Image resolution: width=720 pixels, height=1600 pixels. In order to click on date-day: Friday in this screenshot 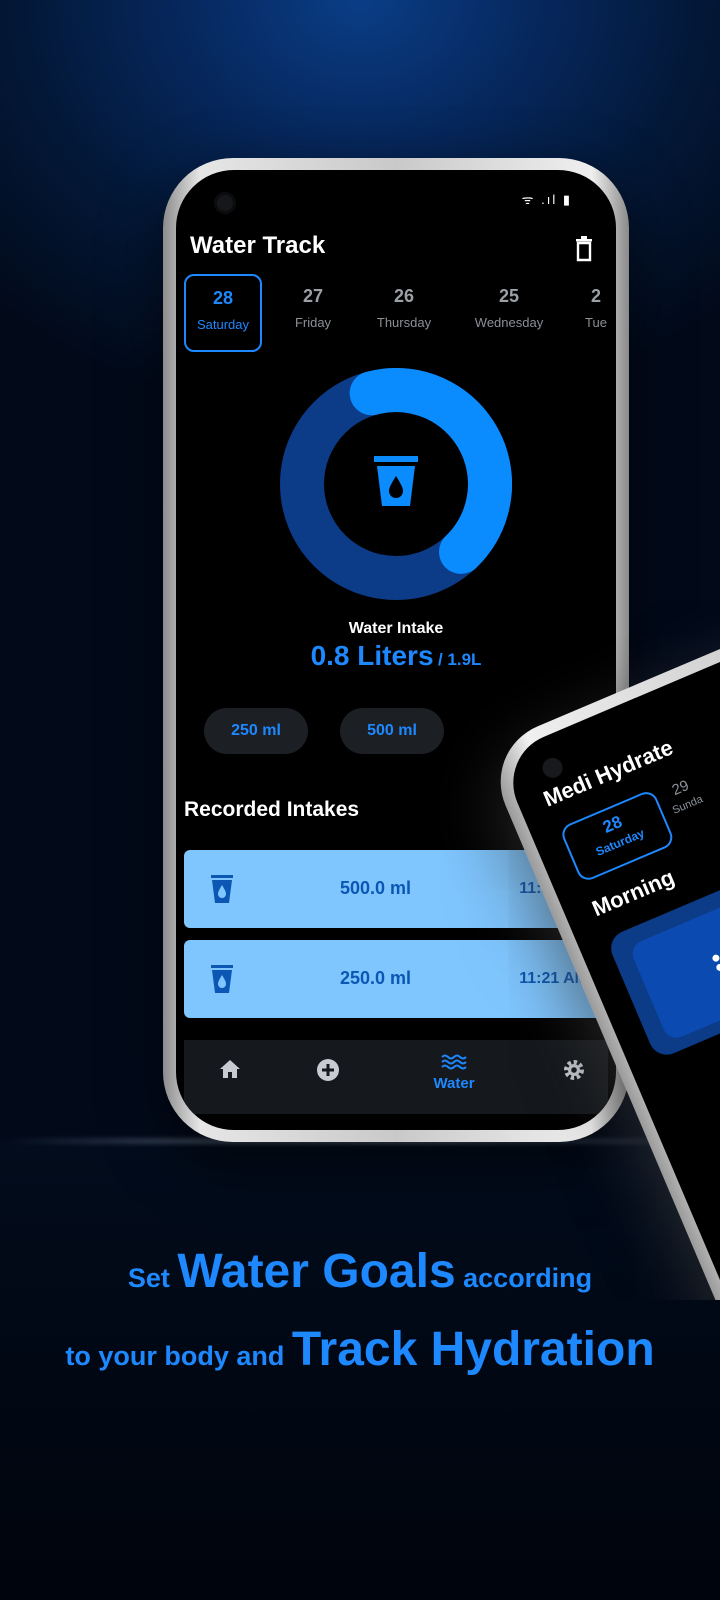, I will do `click(313, 322)`.